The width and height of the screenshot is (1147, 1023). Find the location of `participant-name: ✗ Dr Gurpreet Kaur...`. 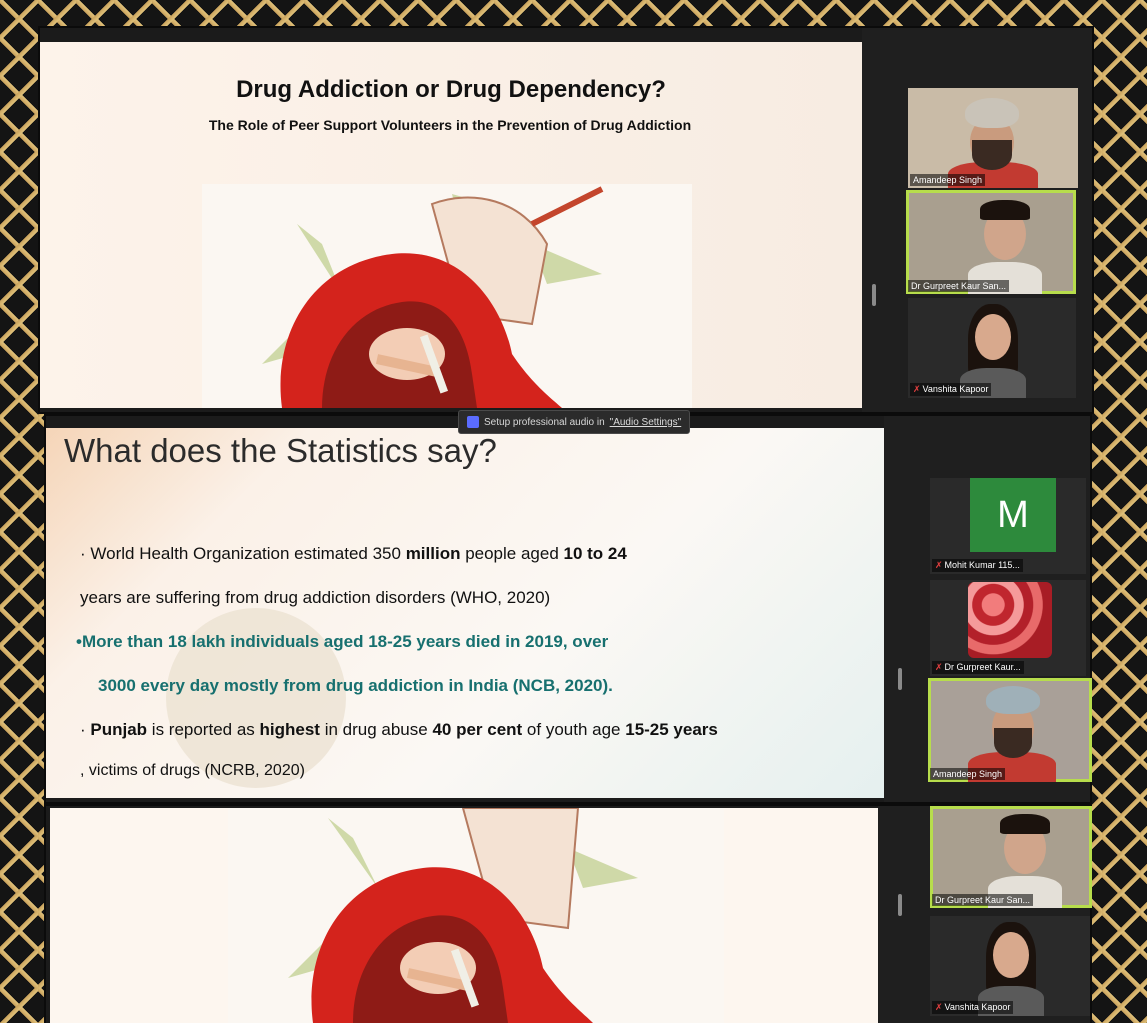

participant-name: ✗ Dr Gurpreet Kaur... is located at coordinates (978, 667).